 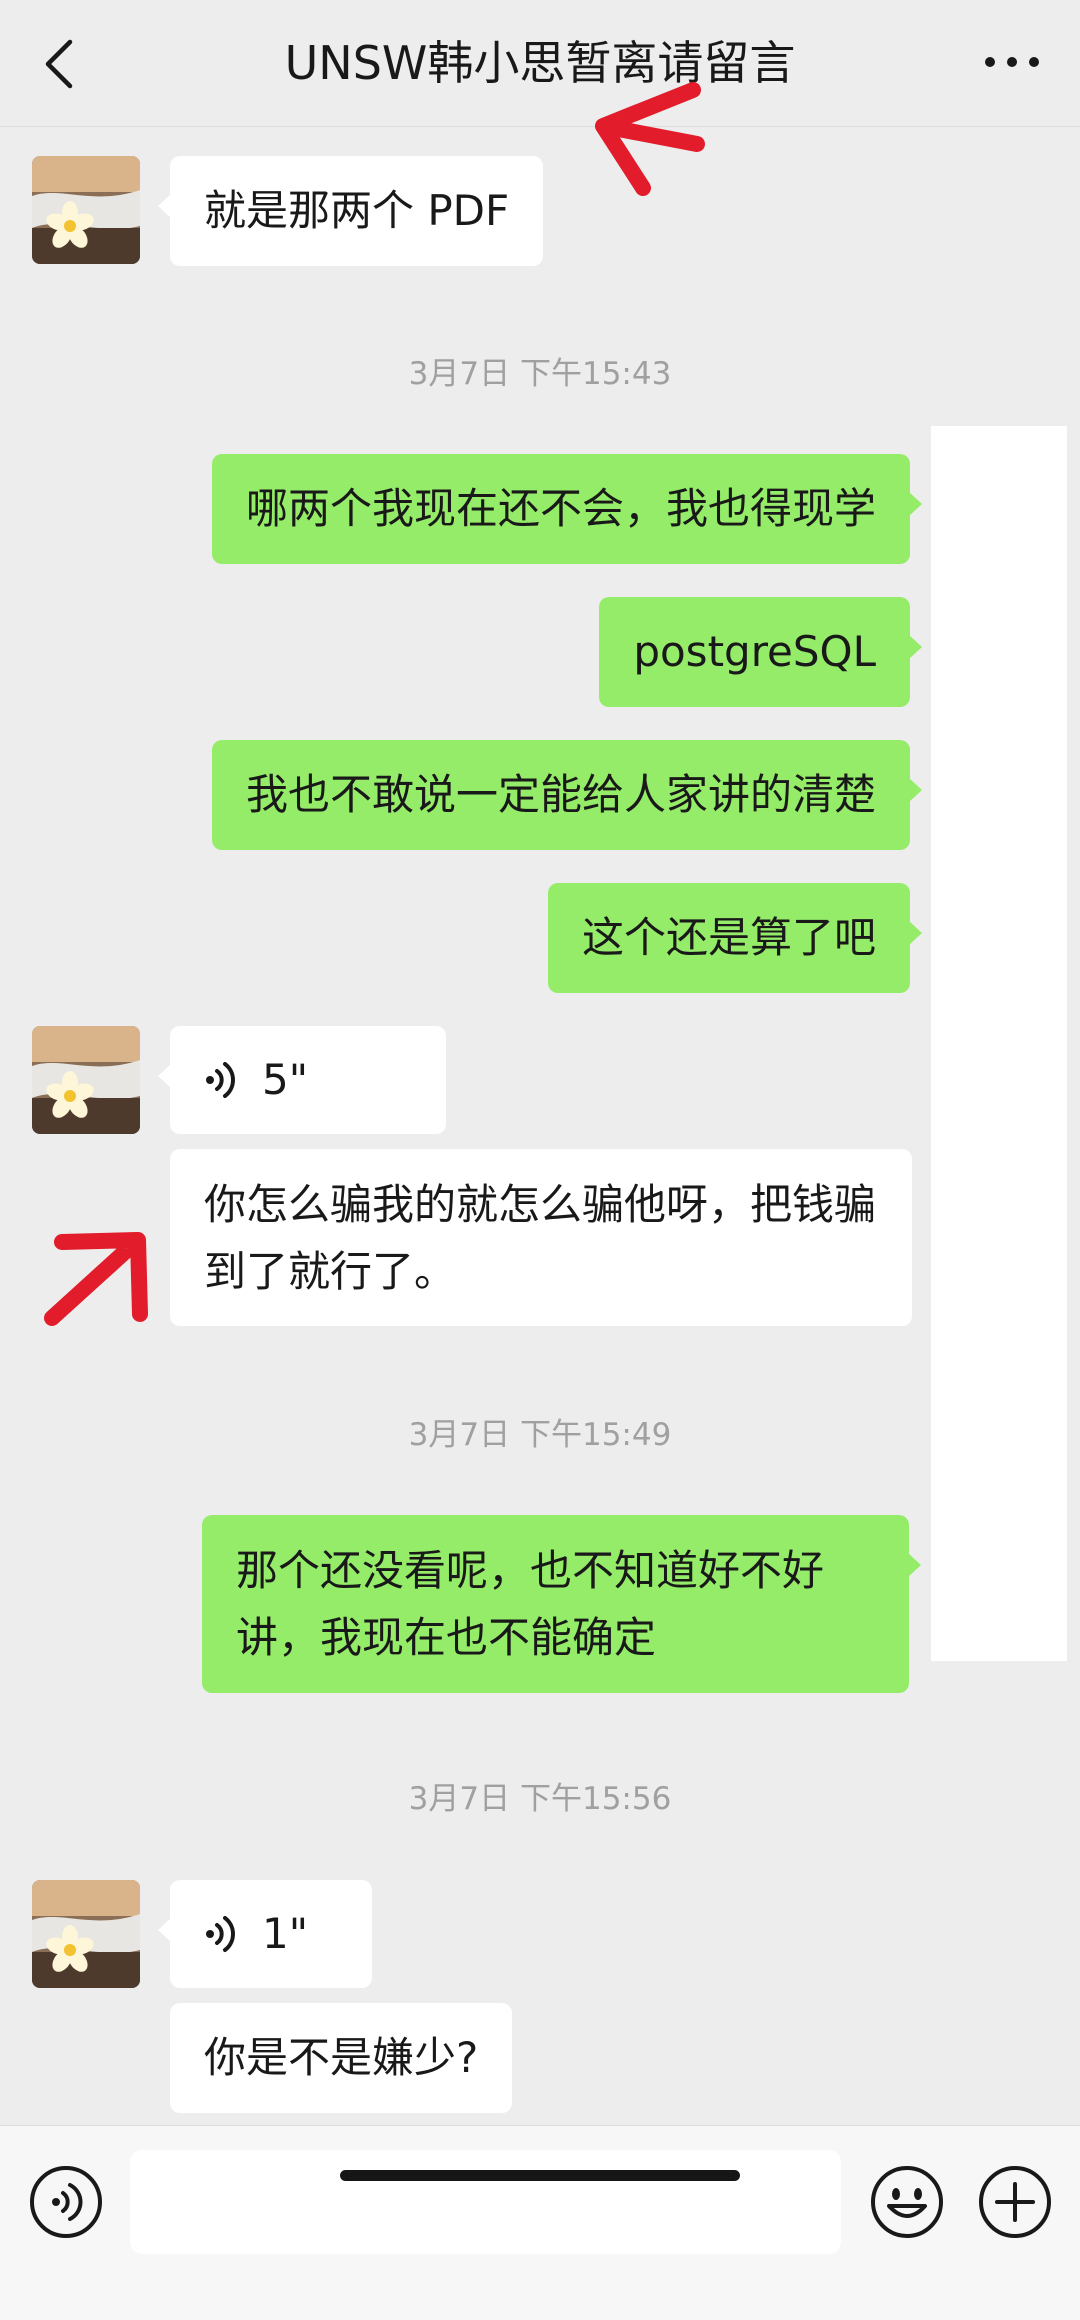 What do you see at coordinates (560, 794) in the screenshot?
I see `message-text: 我也不敢说一定能给人家讲的清楚` at bounding box center [560, 794].